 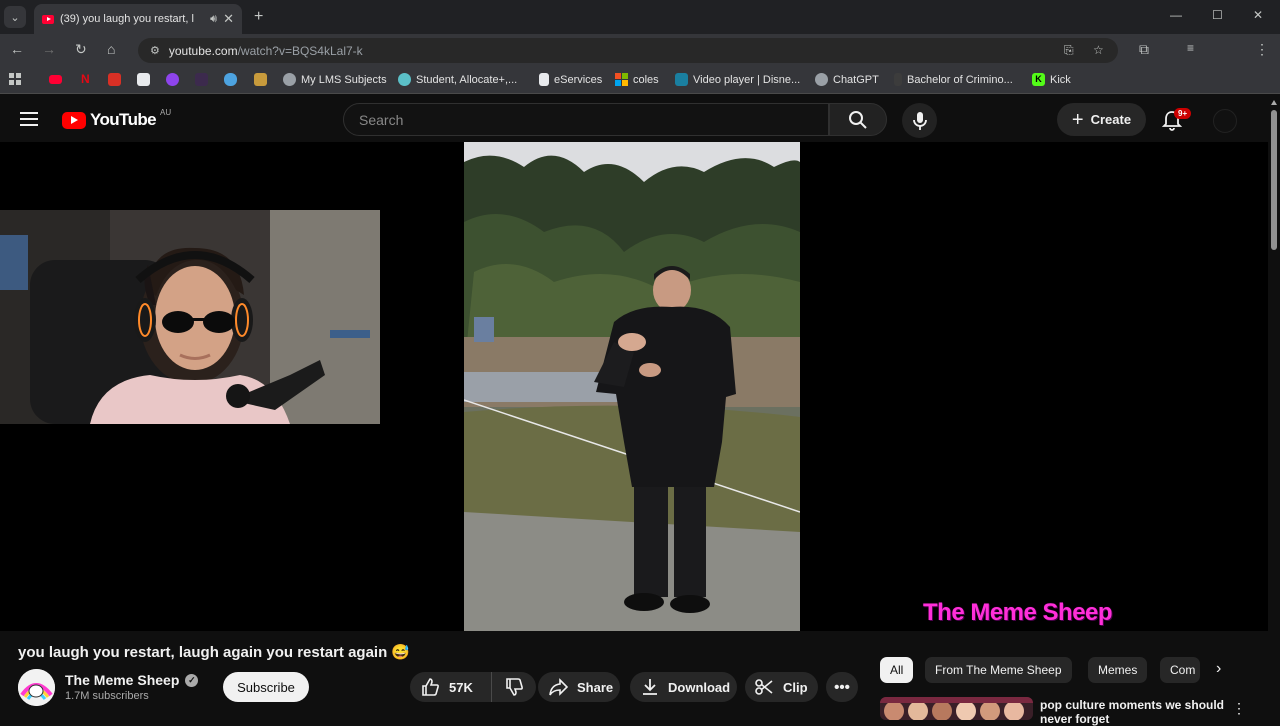 What do you see at coordinates (258, 17) in the screenshot?
I see `new-tab-button: +` at bounding box center [258, 17].